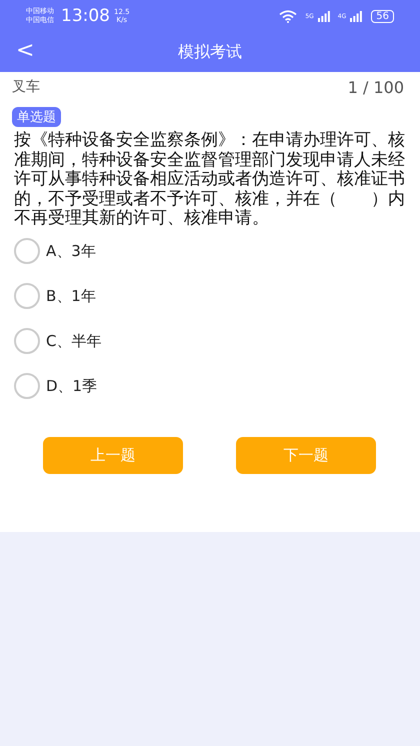 This screenshot has width=420, height=746. Describe the element at coordinates (36, 117) in the screenshot. I see `question-type-tag: 单选题` at that location.